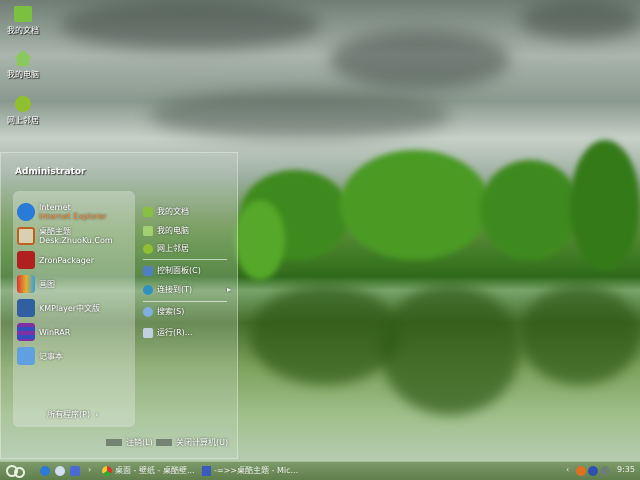 The height and width of the screenshot is (480, 640). I want to click on place-connect-to: 连接到(T) ▸, so click(187, 289).